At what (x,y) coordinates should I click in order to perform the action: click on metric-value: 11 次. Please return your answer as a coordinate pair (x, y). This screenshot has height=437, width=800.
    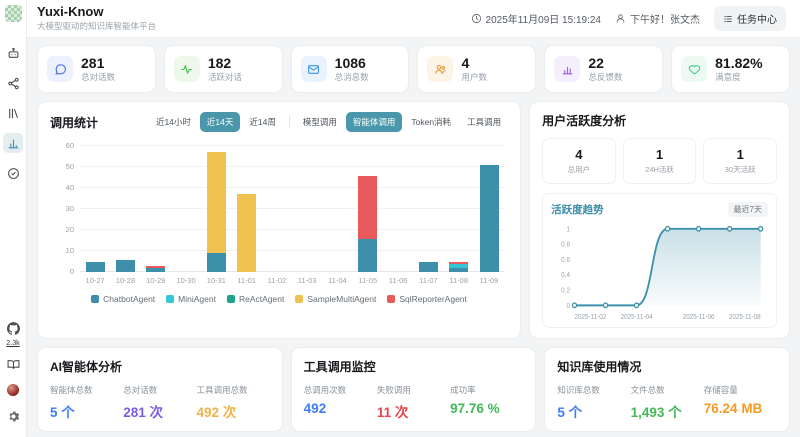
    Looking at the image, I should click on (392, 413).